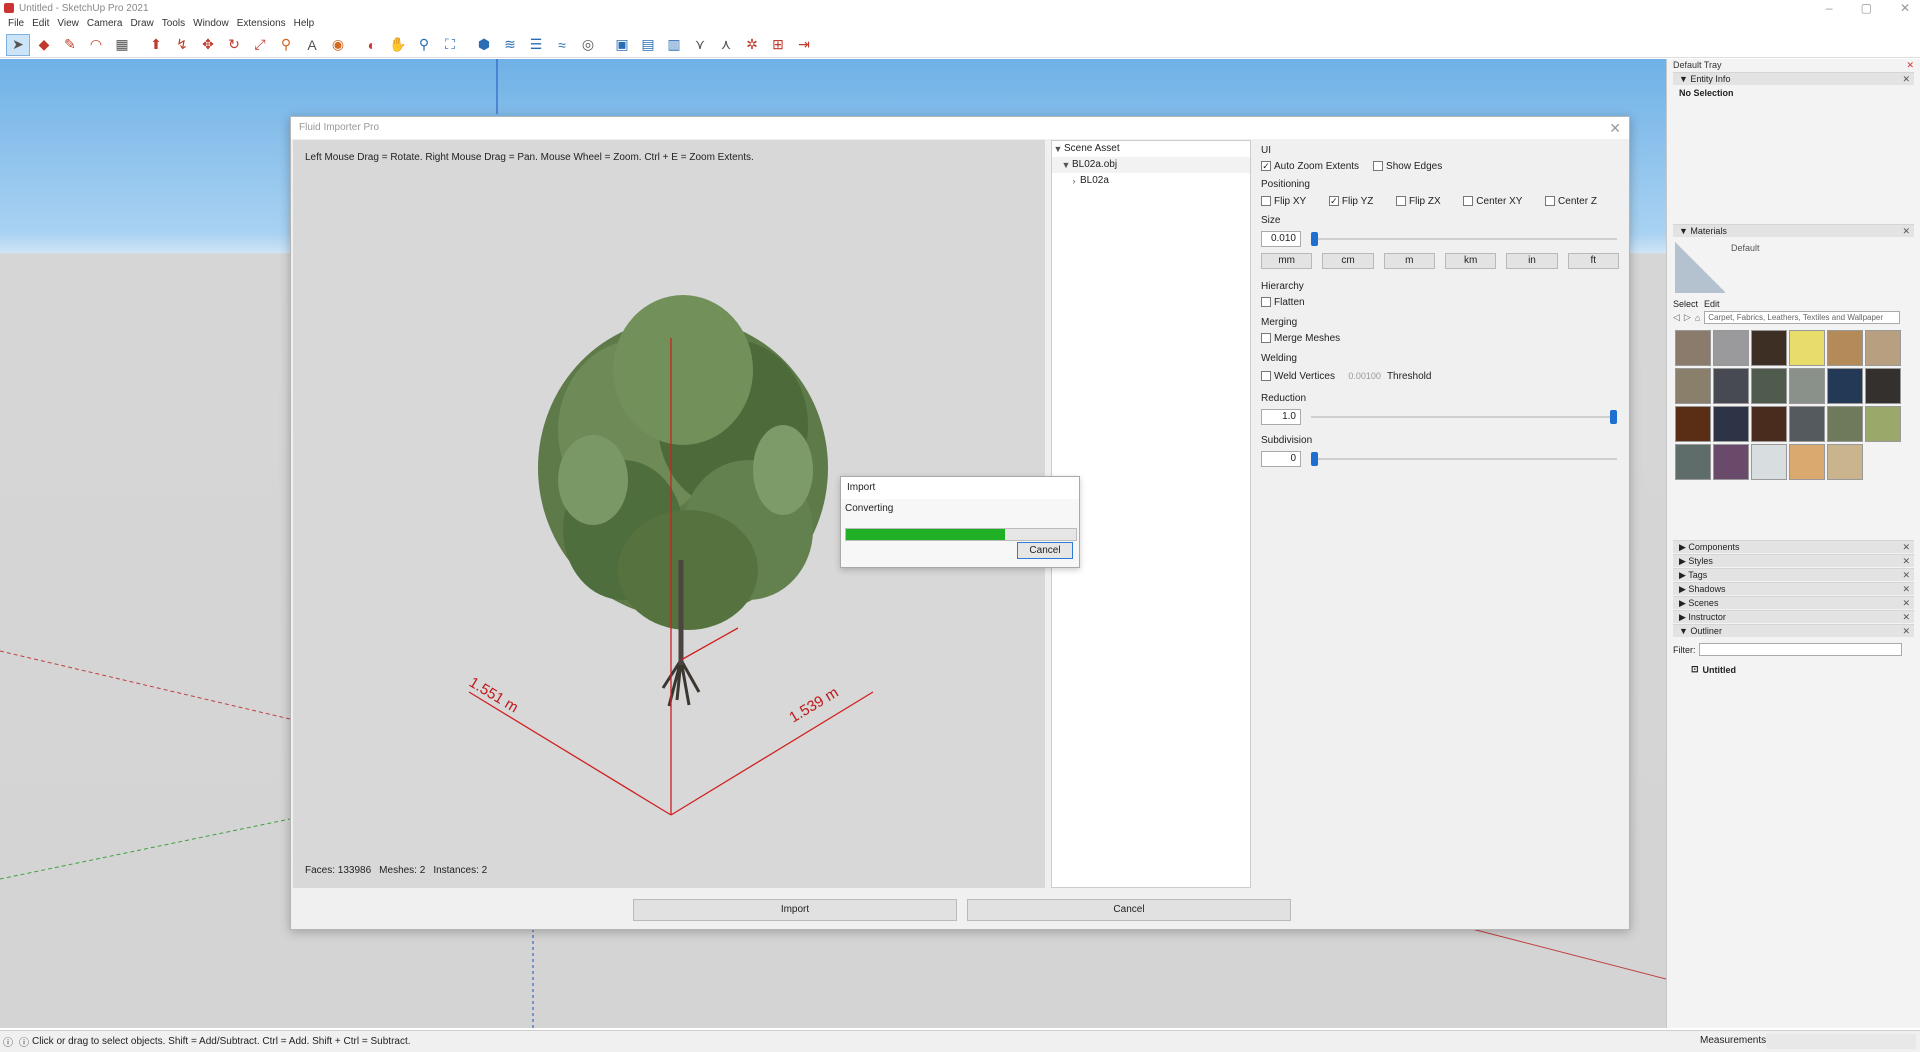  I want to click on panel-scenes: ▶ Scenes ✕, so click(1793, 602).